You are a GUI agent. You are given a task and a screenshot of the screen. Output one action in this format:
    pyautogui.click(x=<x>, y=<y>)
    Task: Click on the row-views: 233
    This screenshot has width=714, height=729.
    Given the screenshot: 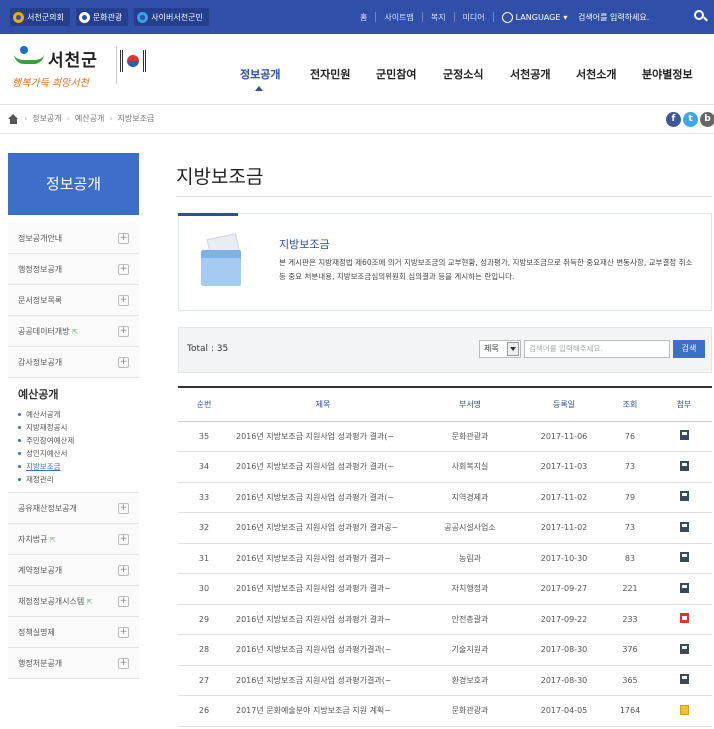 What is the action you would take?
    pyautogui.click(x=630, y=619)
    